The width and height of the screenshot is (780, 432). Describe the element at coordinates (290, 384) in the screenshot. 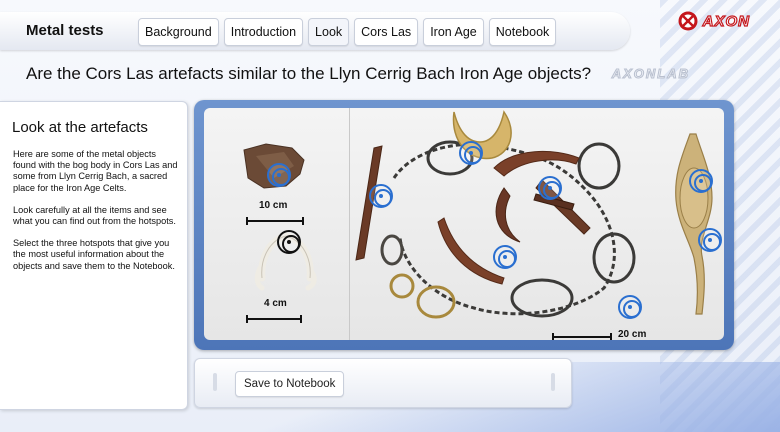

I see `save-to-notebook-button: Save to Notebook` at that location.